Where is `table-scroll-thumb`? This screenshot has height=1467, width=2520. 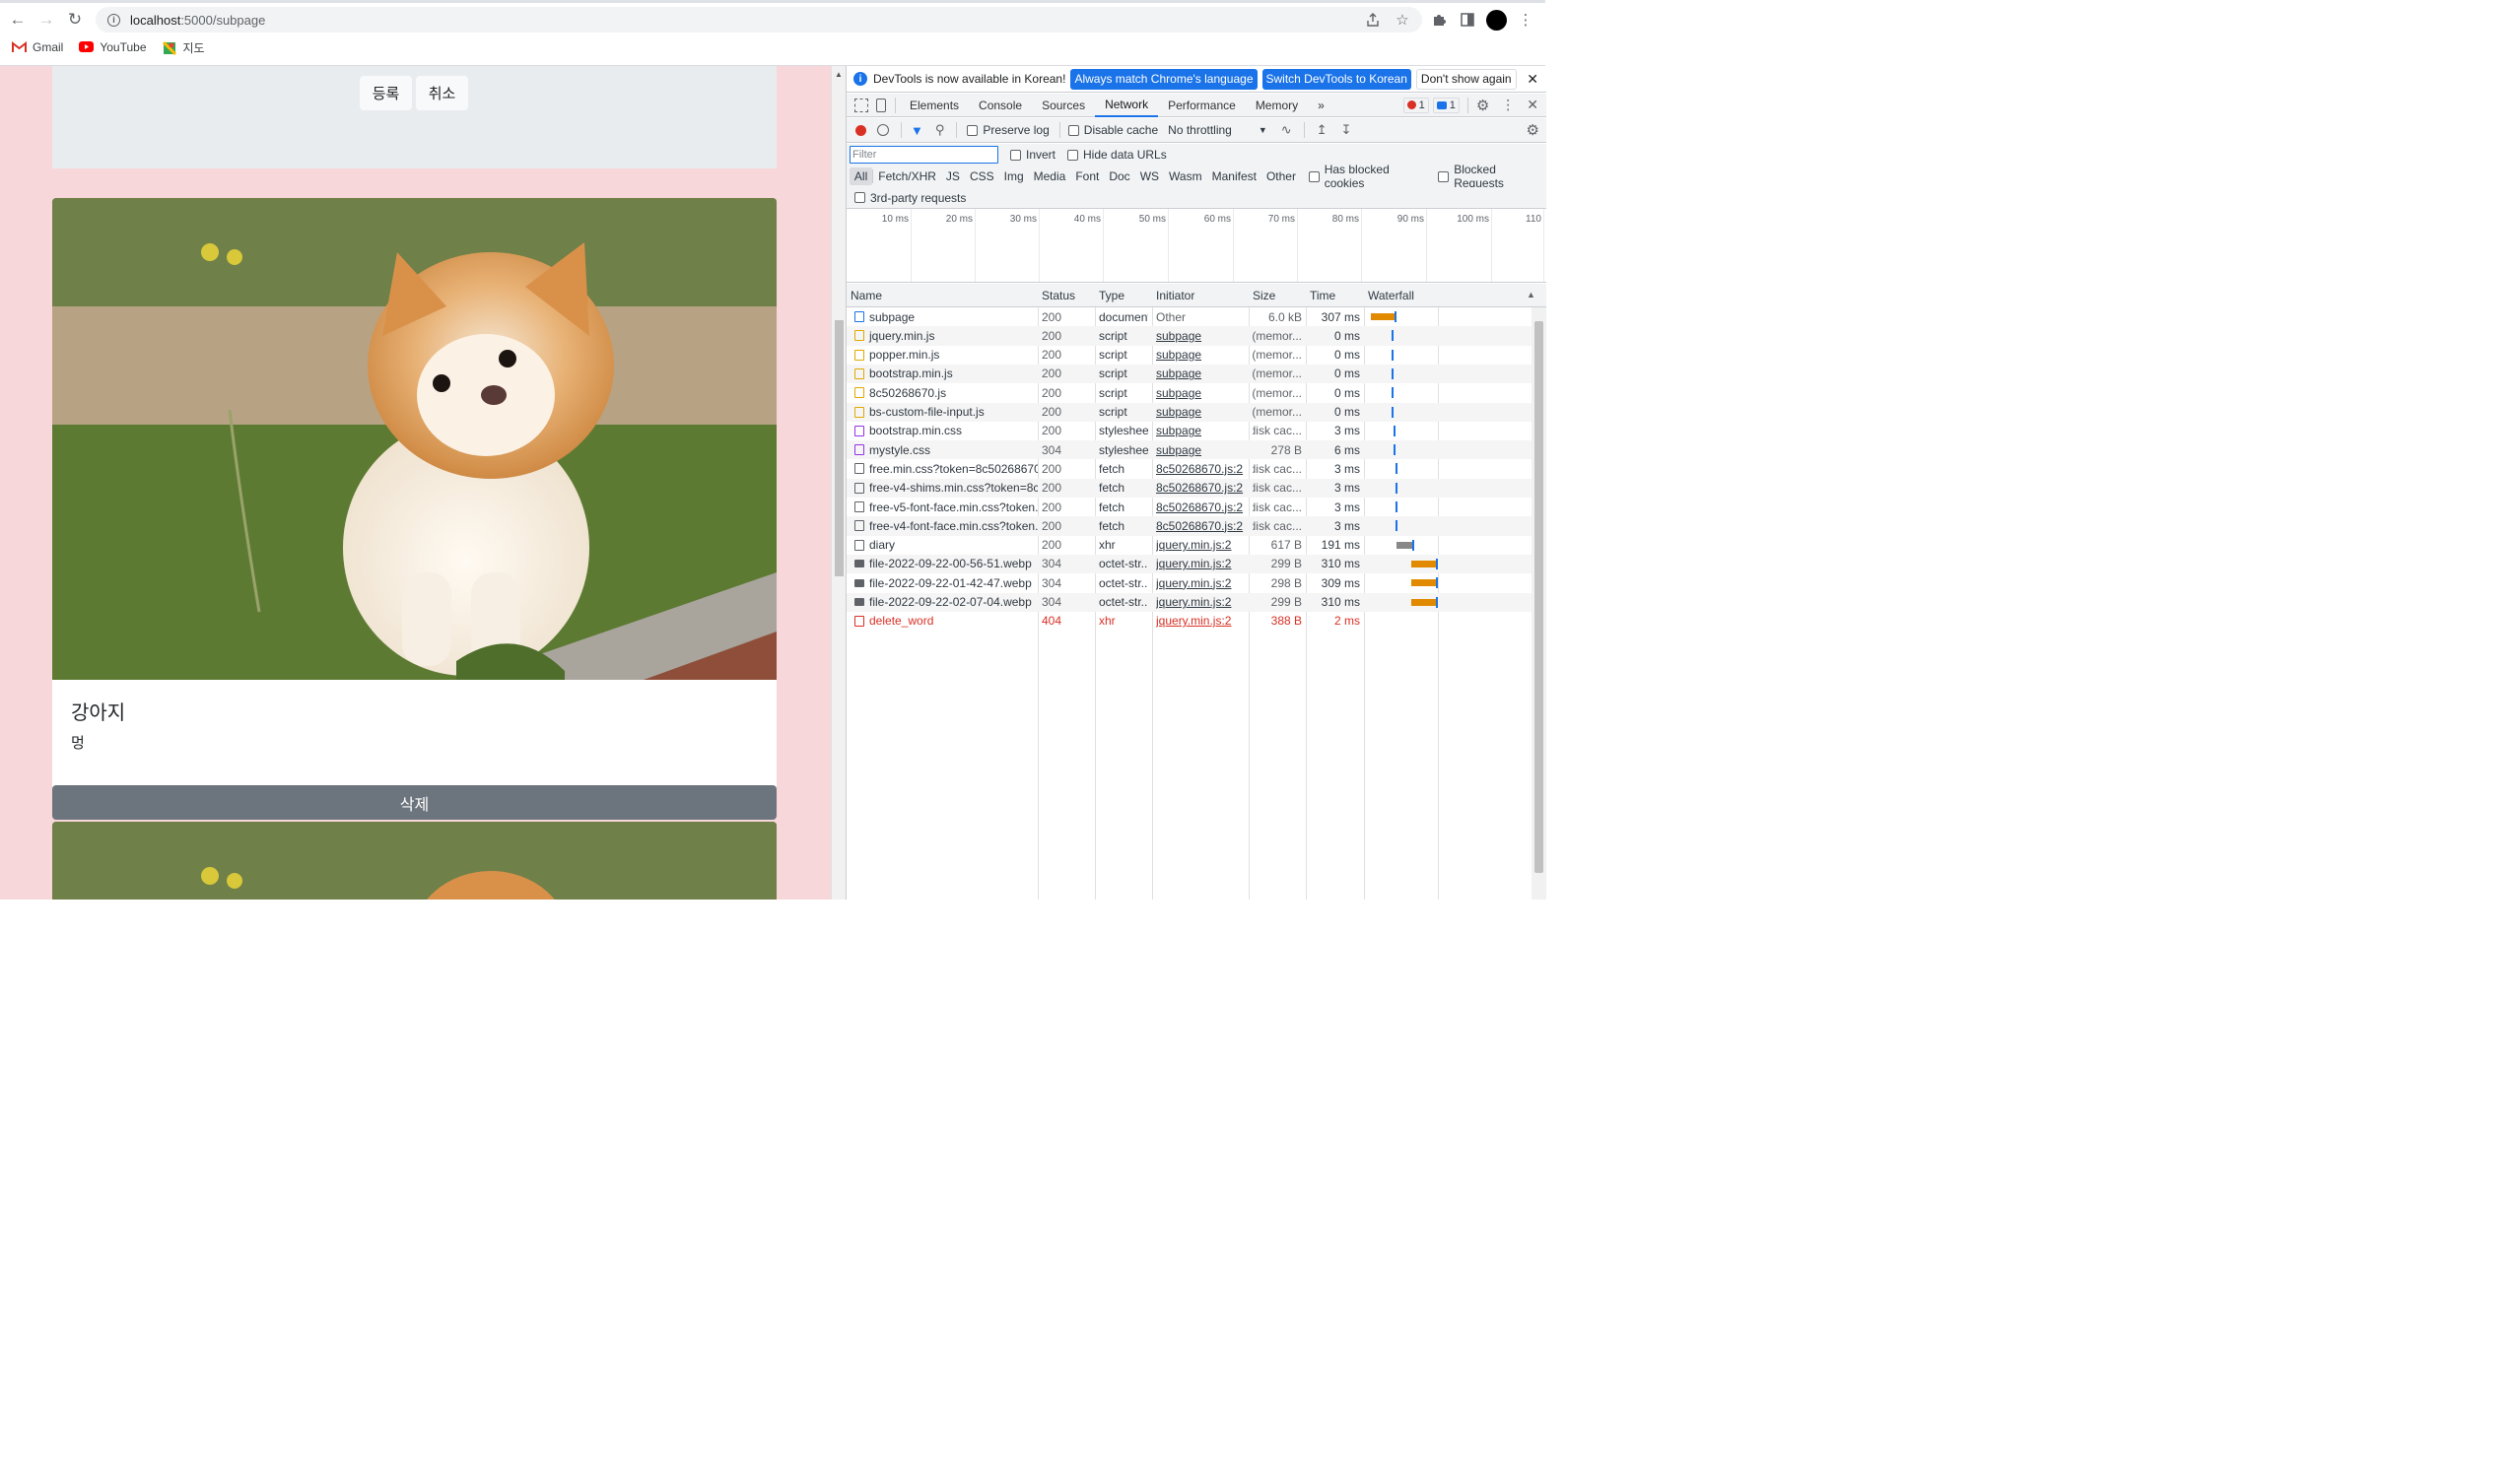 table-scroll-thumb is located at coordinates (1538, 597).